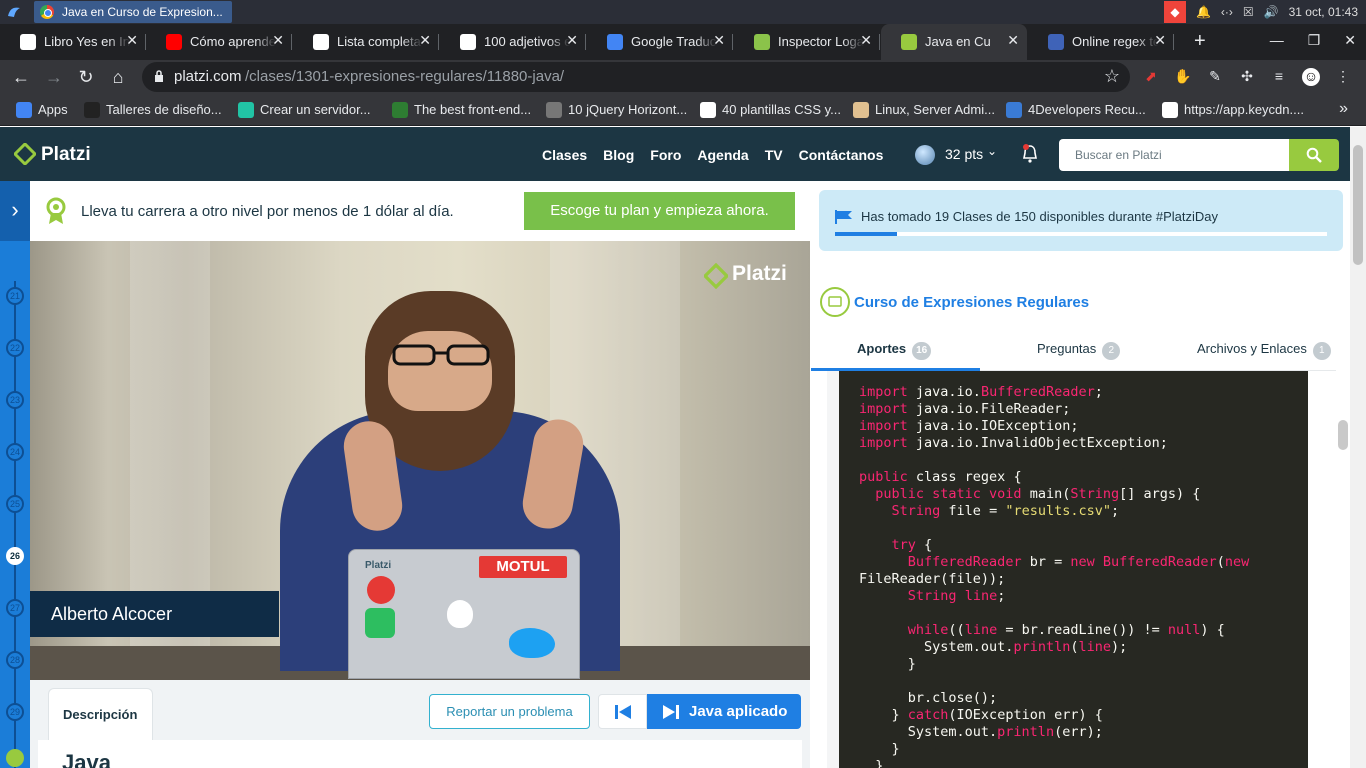 This screenshot has height=768, width=1366. Describe the element at coordinates (15, 556) in the screenshot. I see `class-number-dot: 26` at that location.